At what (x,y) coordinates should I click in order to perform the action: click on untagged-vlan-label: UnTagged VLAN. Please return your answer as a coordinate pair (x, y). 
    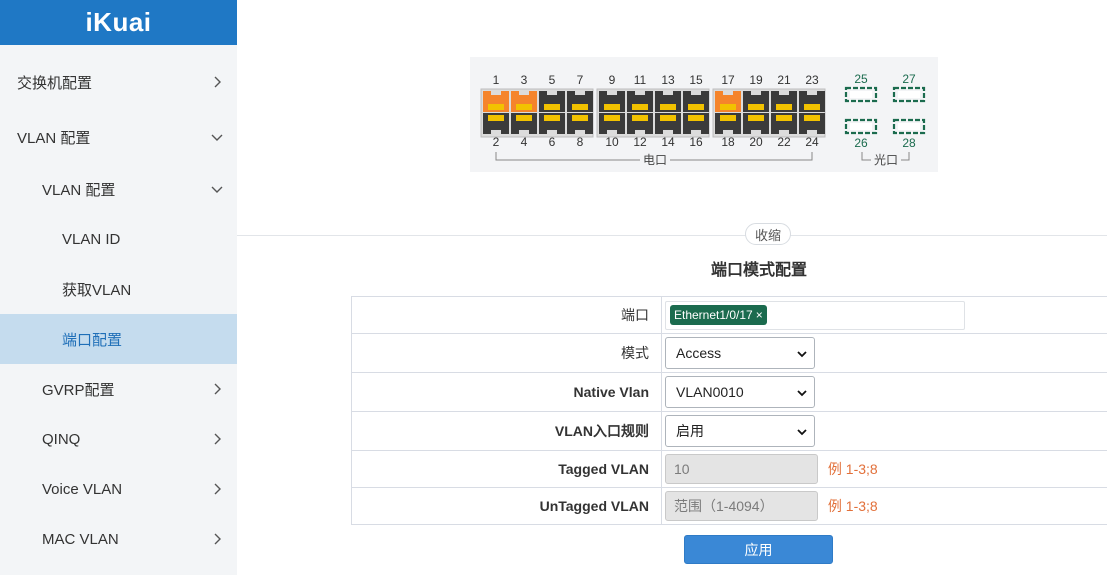
    Looking at the image, I should click on (506, 506).